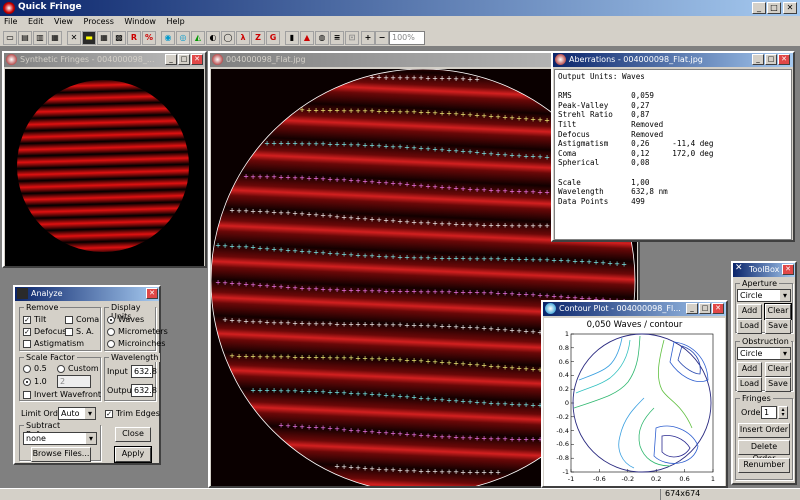 This screenshot has height=500, width=800. Describe the element at coordinates (10, 38) in the screenshot. I see `new-icon: ▭` at that location.